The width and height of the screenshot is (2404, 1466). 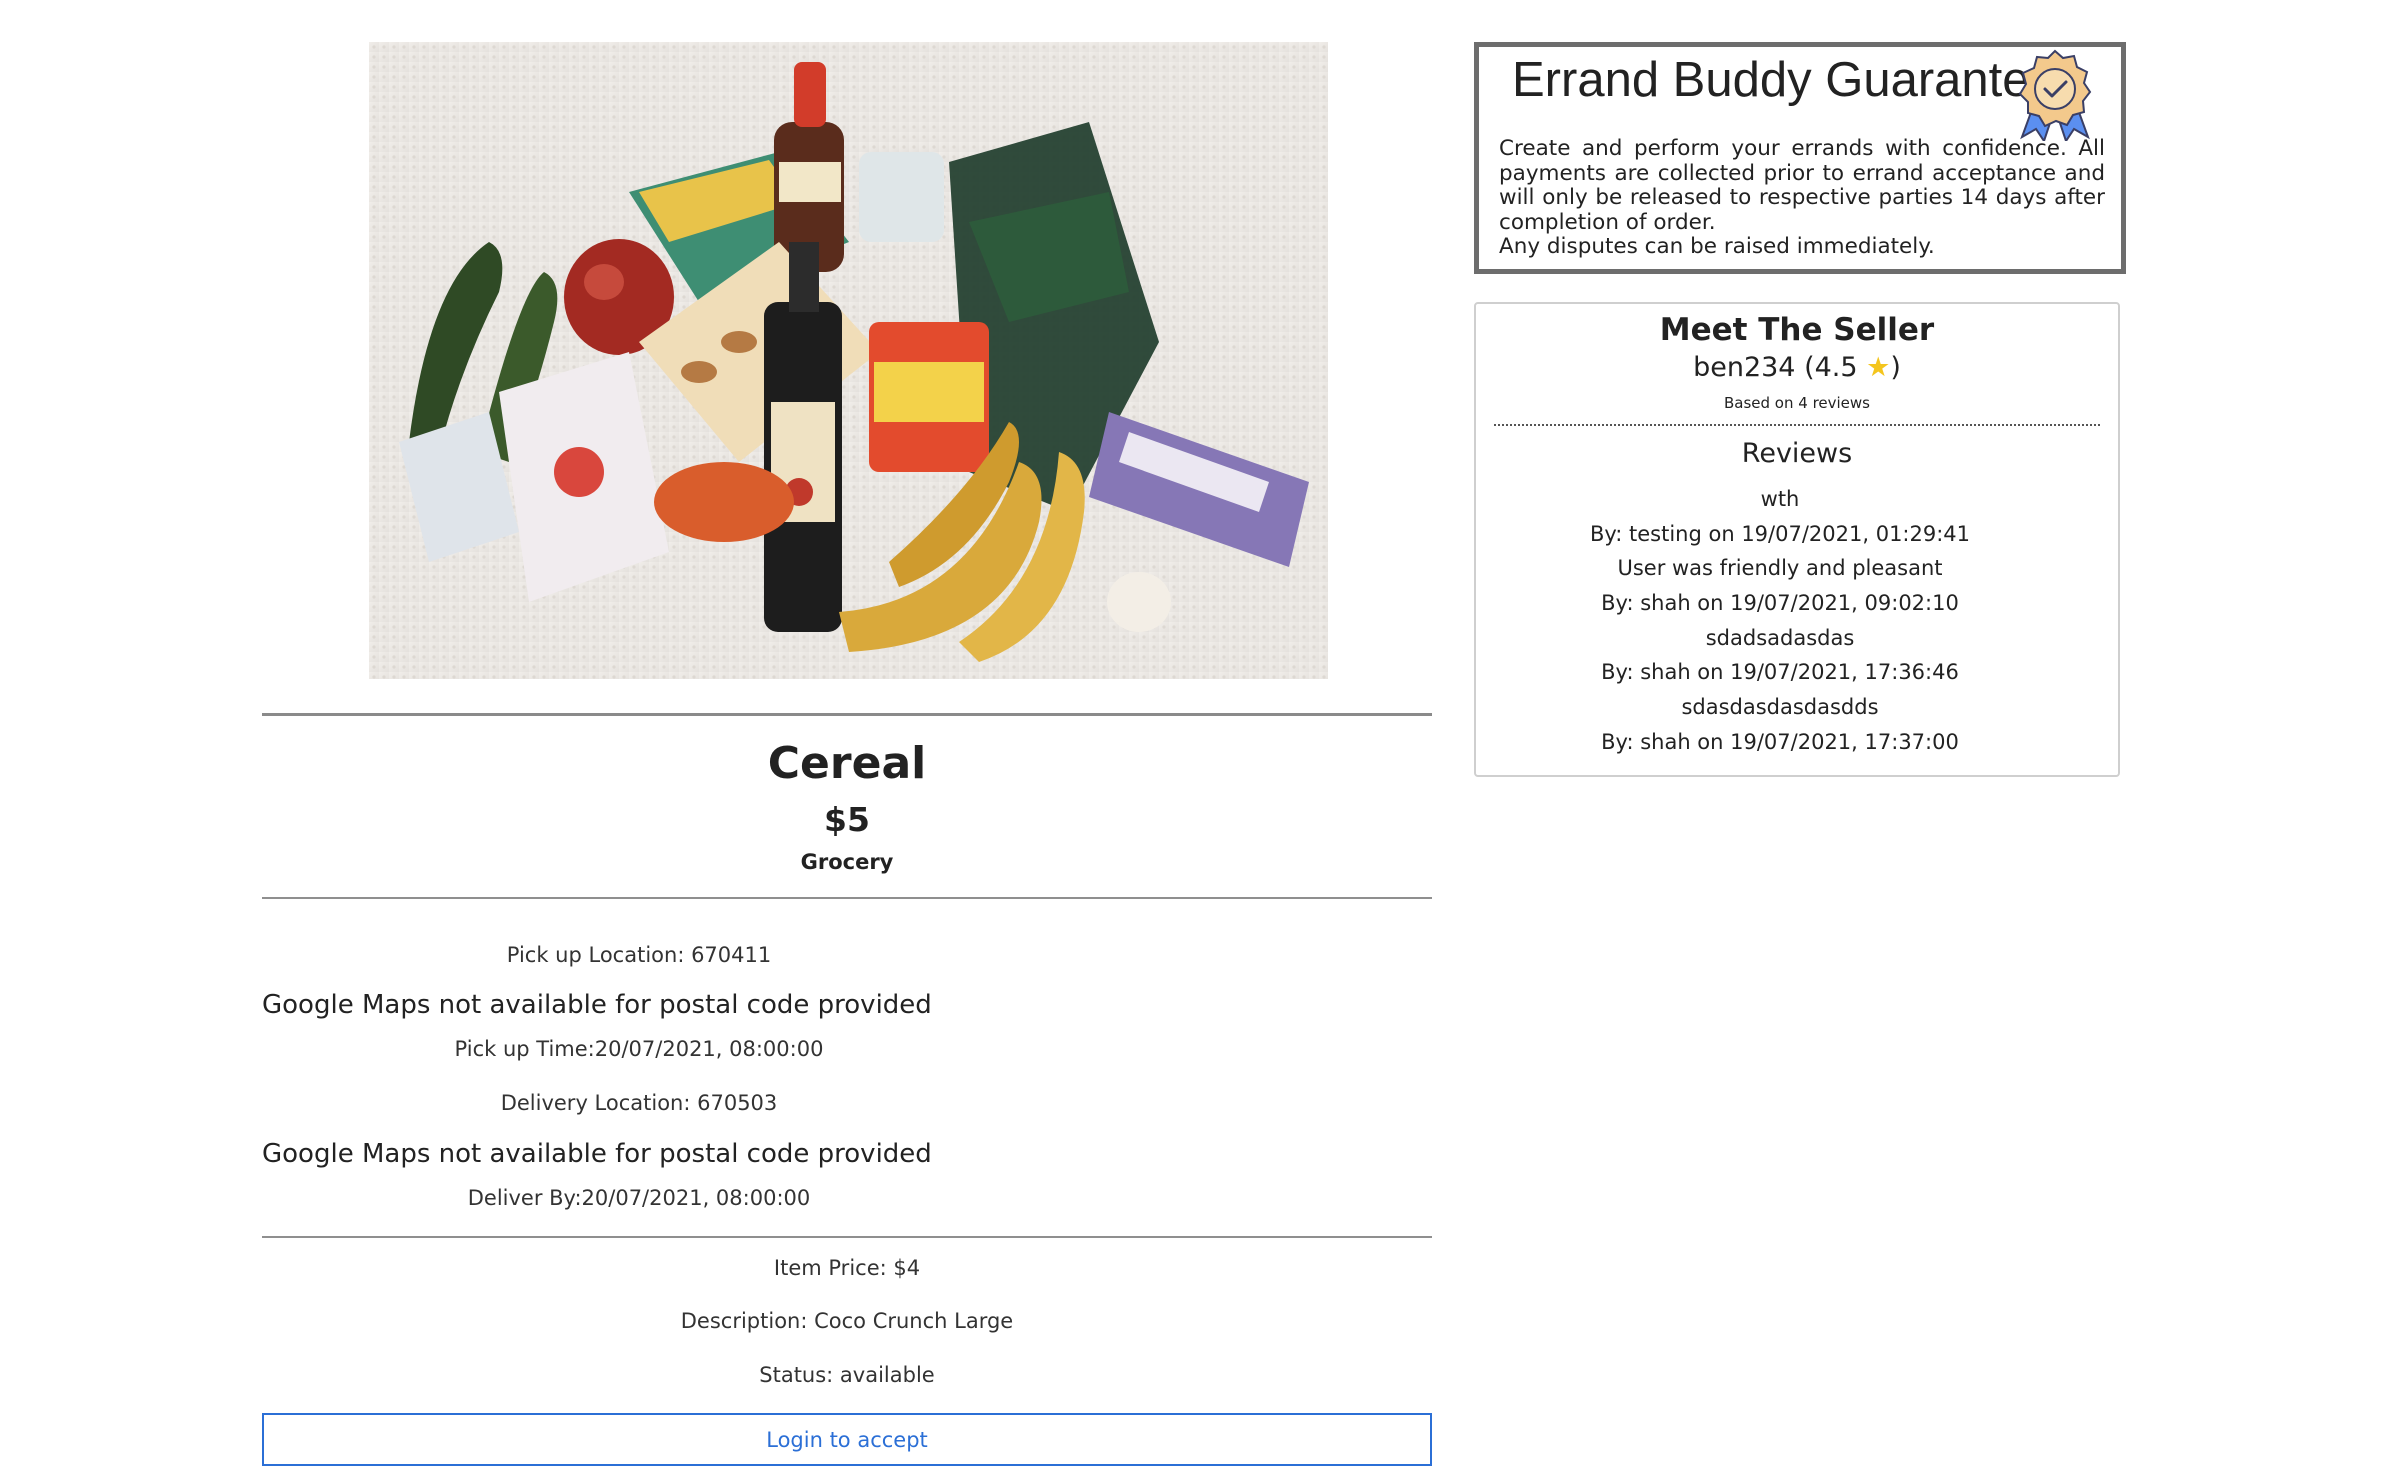 What do you see at coordinates (1780, 741) in the screenshot?
I see `review-byline: By: shah on 19/07/2021, 17:37:00` at bounding box center [1780, 741].